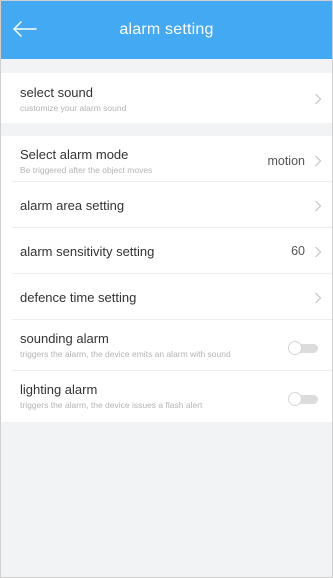  Describe the element at coordinates (78, 297) in the screenshot. I see `defence-time-label: defence time setting` at that location.